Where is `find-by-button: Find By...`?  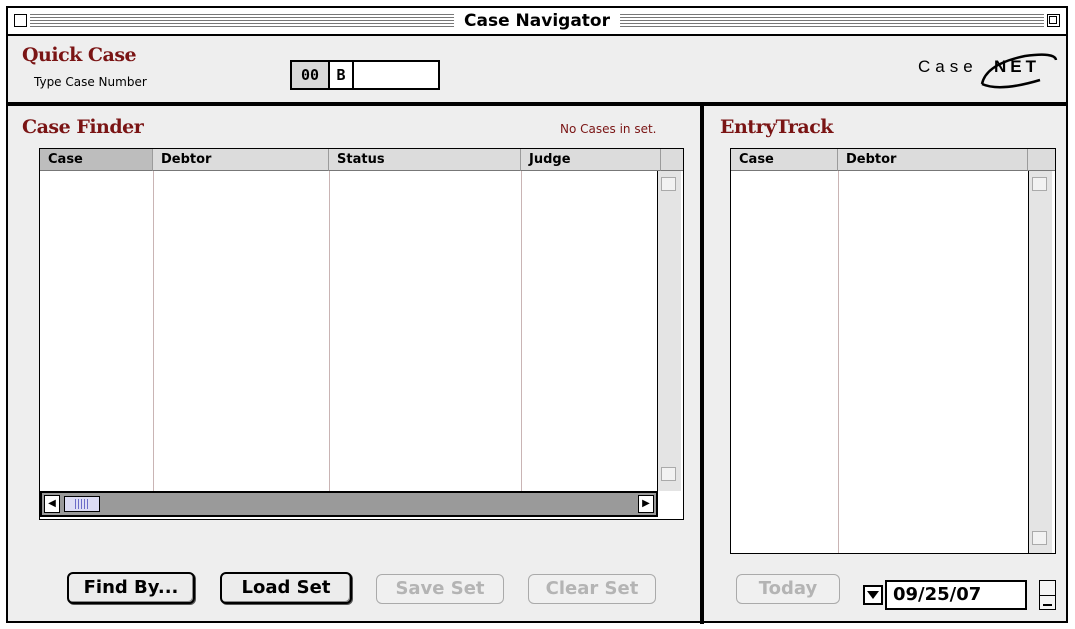
find-by-button: Find By... is located at coordinates (131, 588).